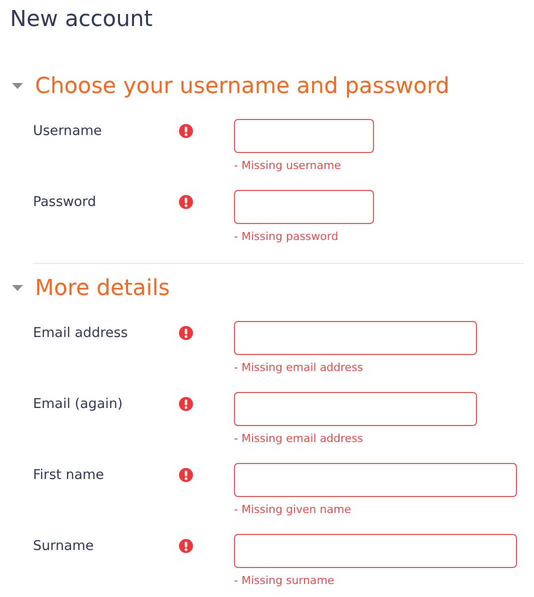  Describe the element at coordinates (69, 475) in the screenshot. I see `field-label: First name` at that location.